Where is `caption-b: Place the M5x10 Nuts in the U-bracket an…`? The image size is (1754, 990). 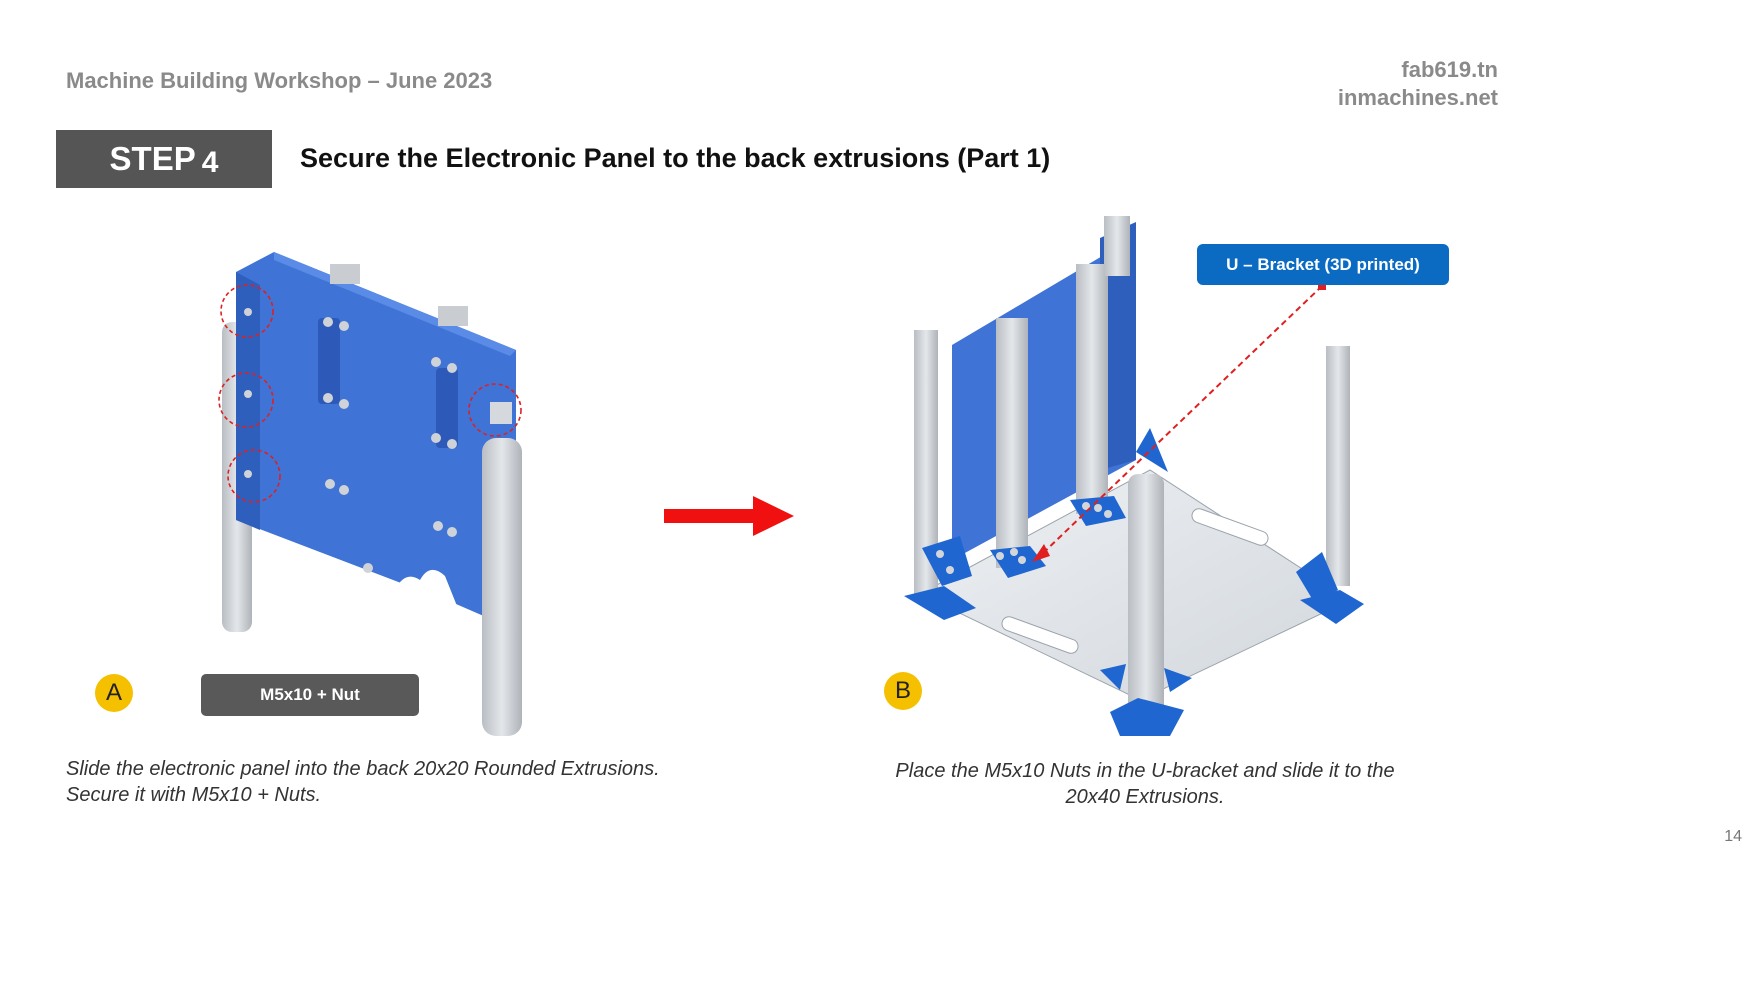
caption-b: Place the M5x10 Nuts in the U-bracket an… is located at coordinates (1145, 784).